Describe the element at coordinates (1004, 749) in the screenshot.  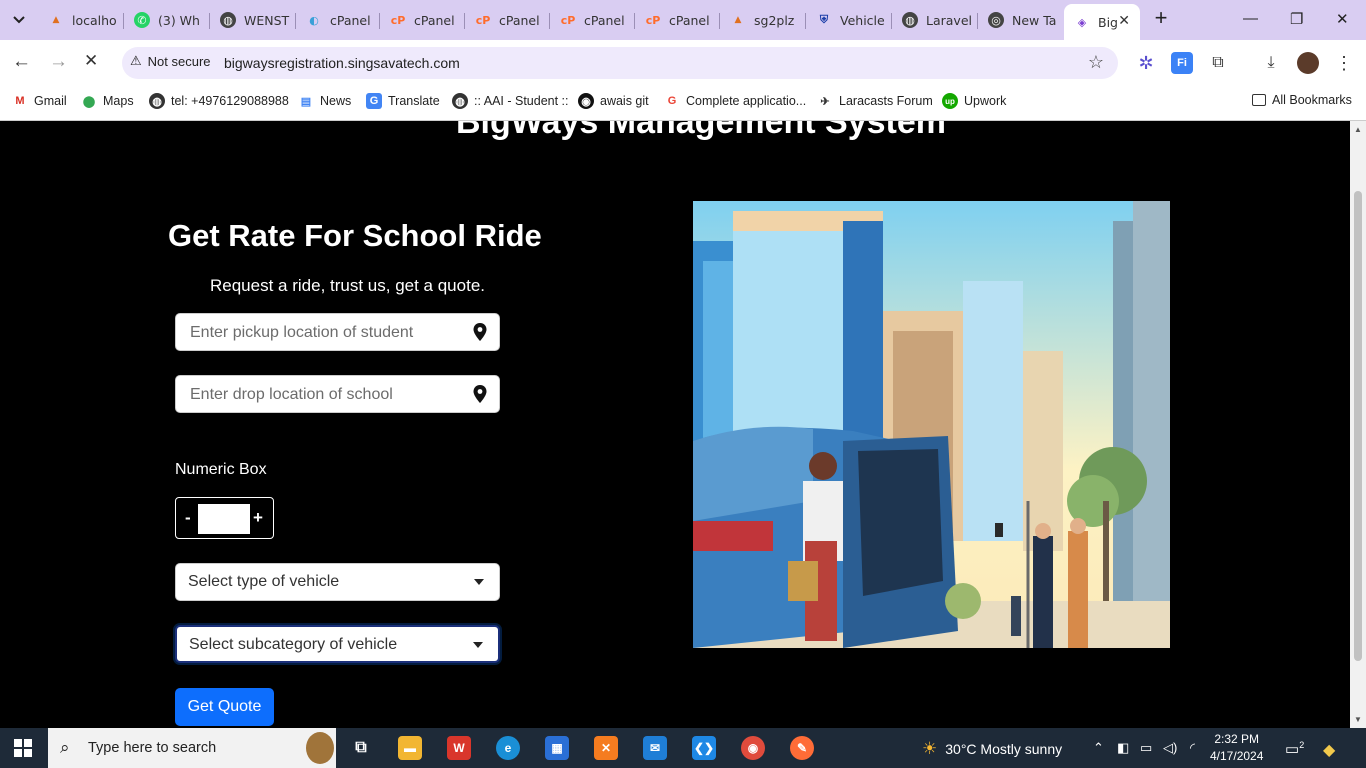
I see `weather-text: 30°C Mostly sunny` at that location.